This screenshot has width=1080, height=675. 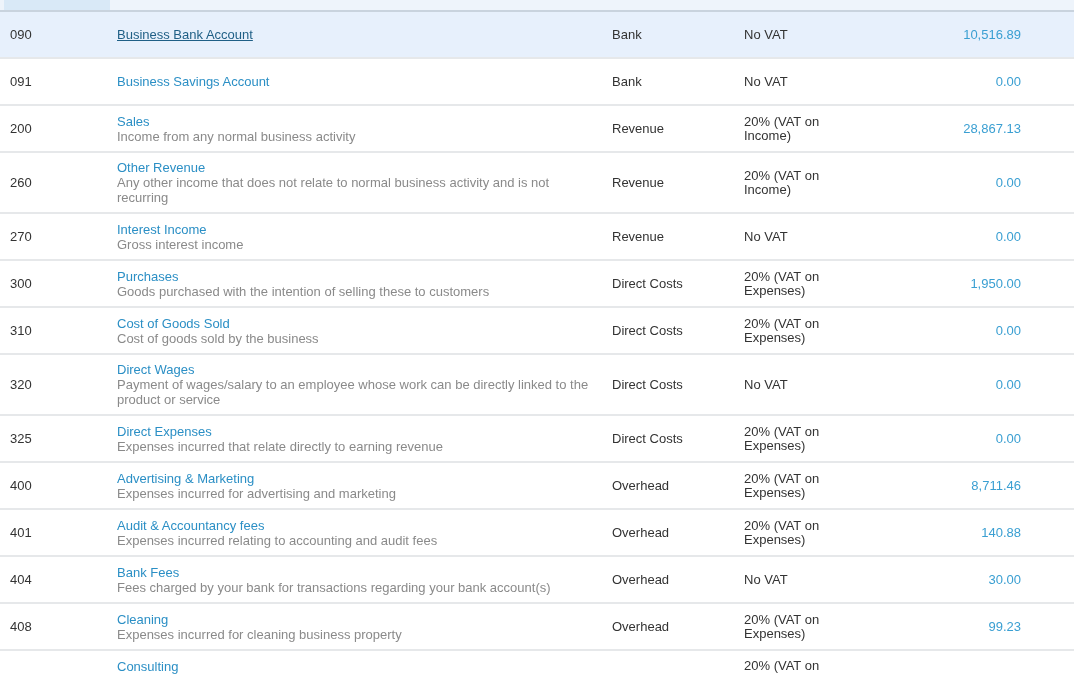 What do you see at coordinates (185, 34) in the screenshot?
I see `account-name-link: Business Bank Account` at bounding box center [185, 34].